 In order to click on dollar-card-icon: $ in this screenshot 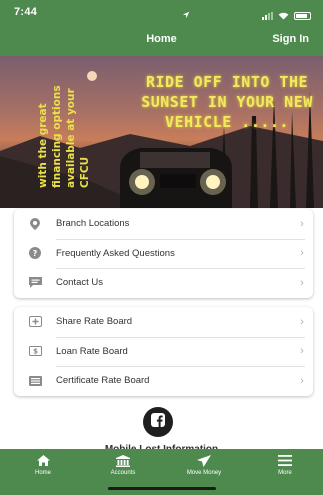, I will do `click(35, 351)`.